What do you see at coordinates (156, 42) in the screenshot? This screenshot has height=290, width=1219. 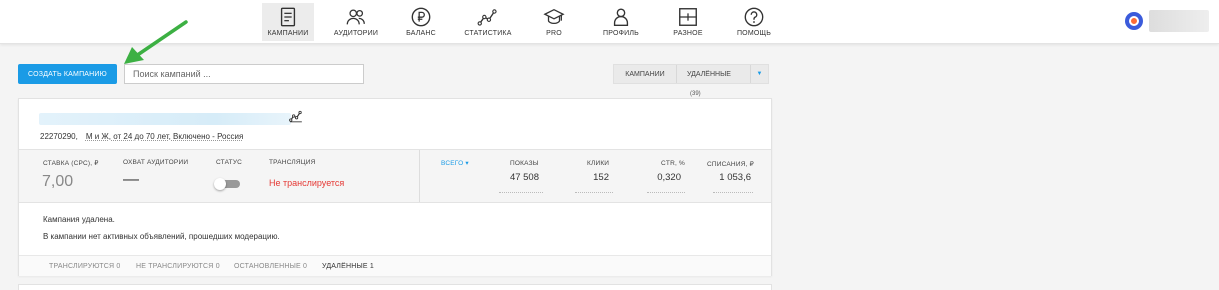 I see `annotation-arrow-icon` at bounding box center [156, 42].